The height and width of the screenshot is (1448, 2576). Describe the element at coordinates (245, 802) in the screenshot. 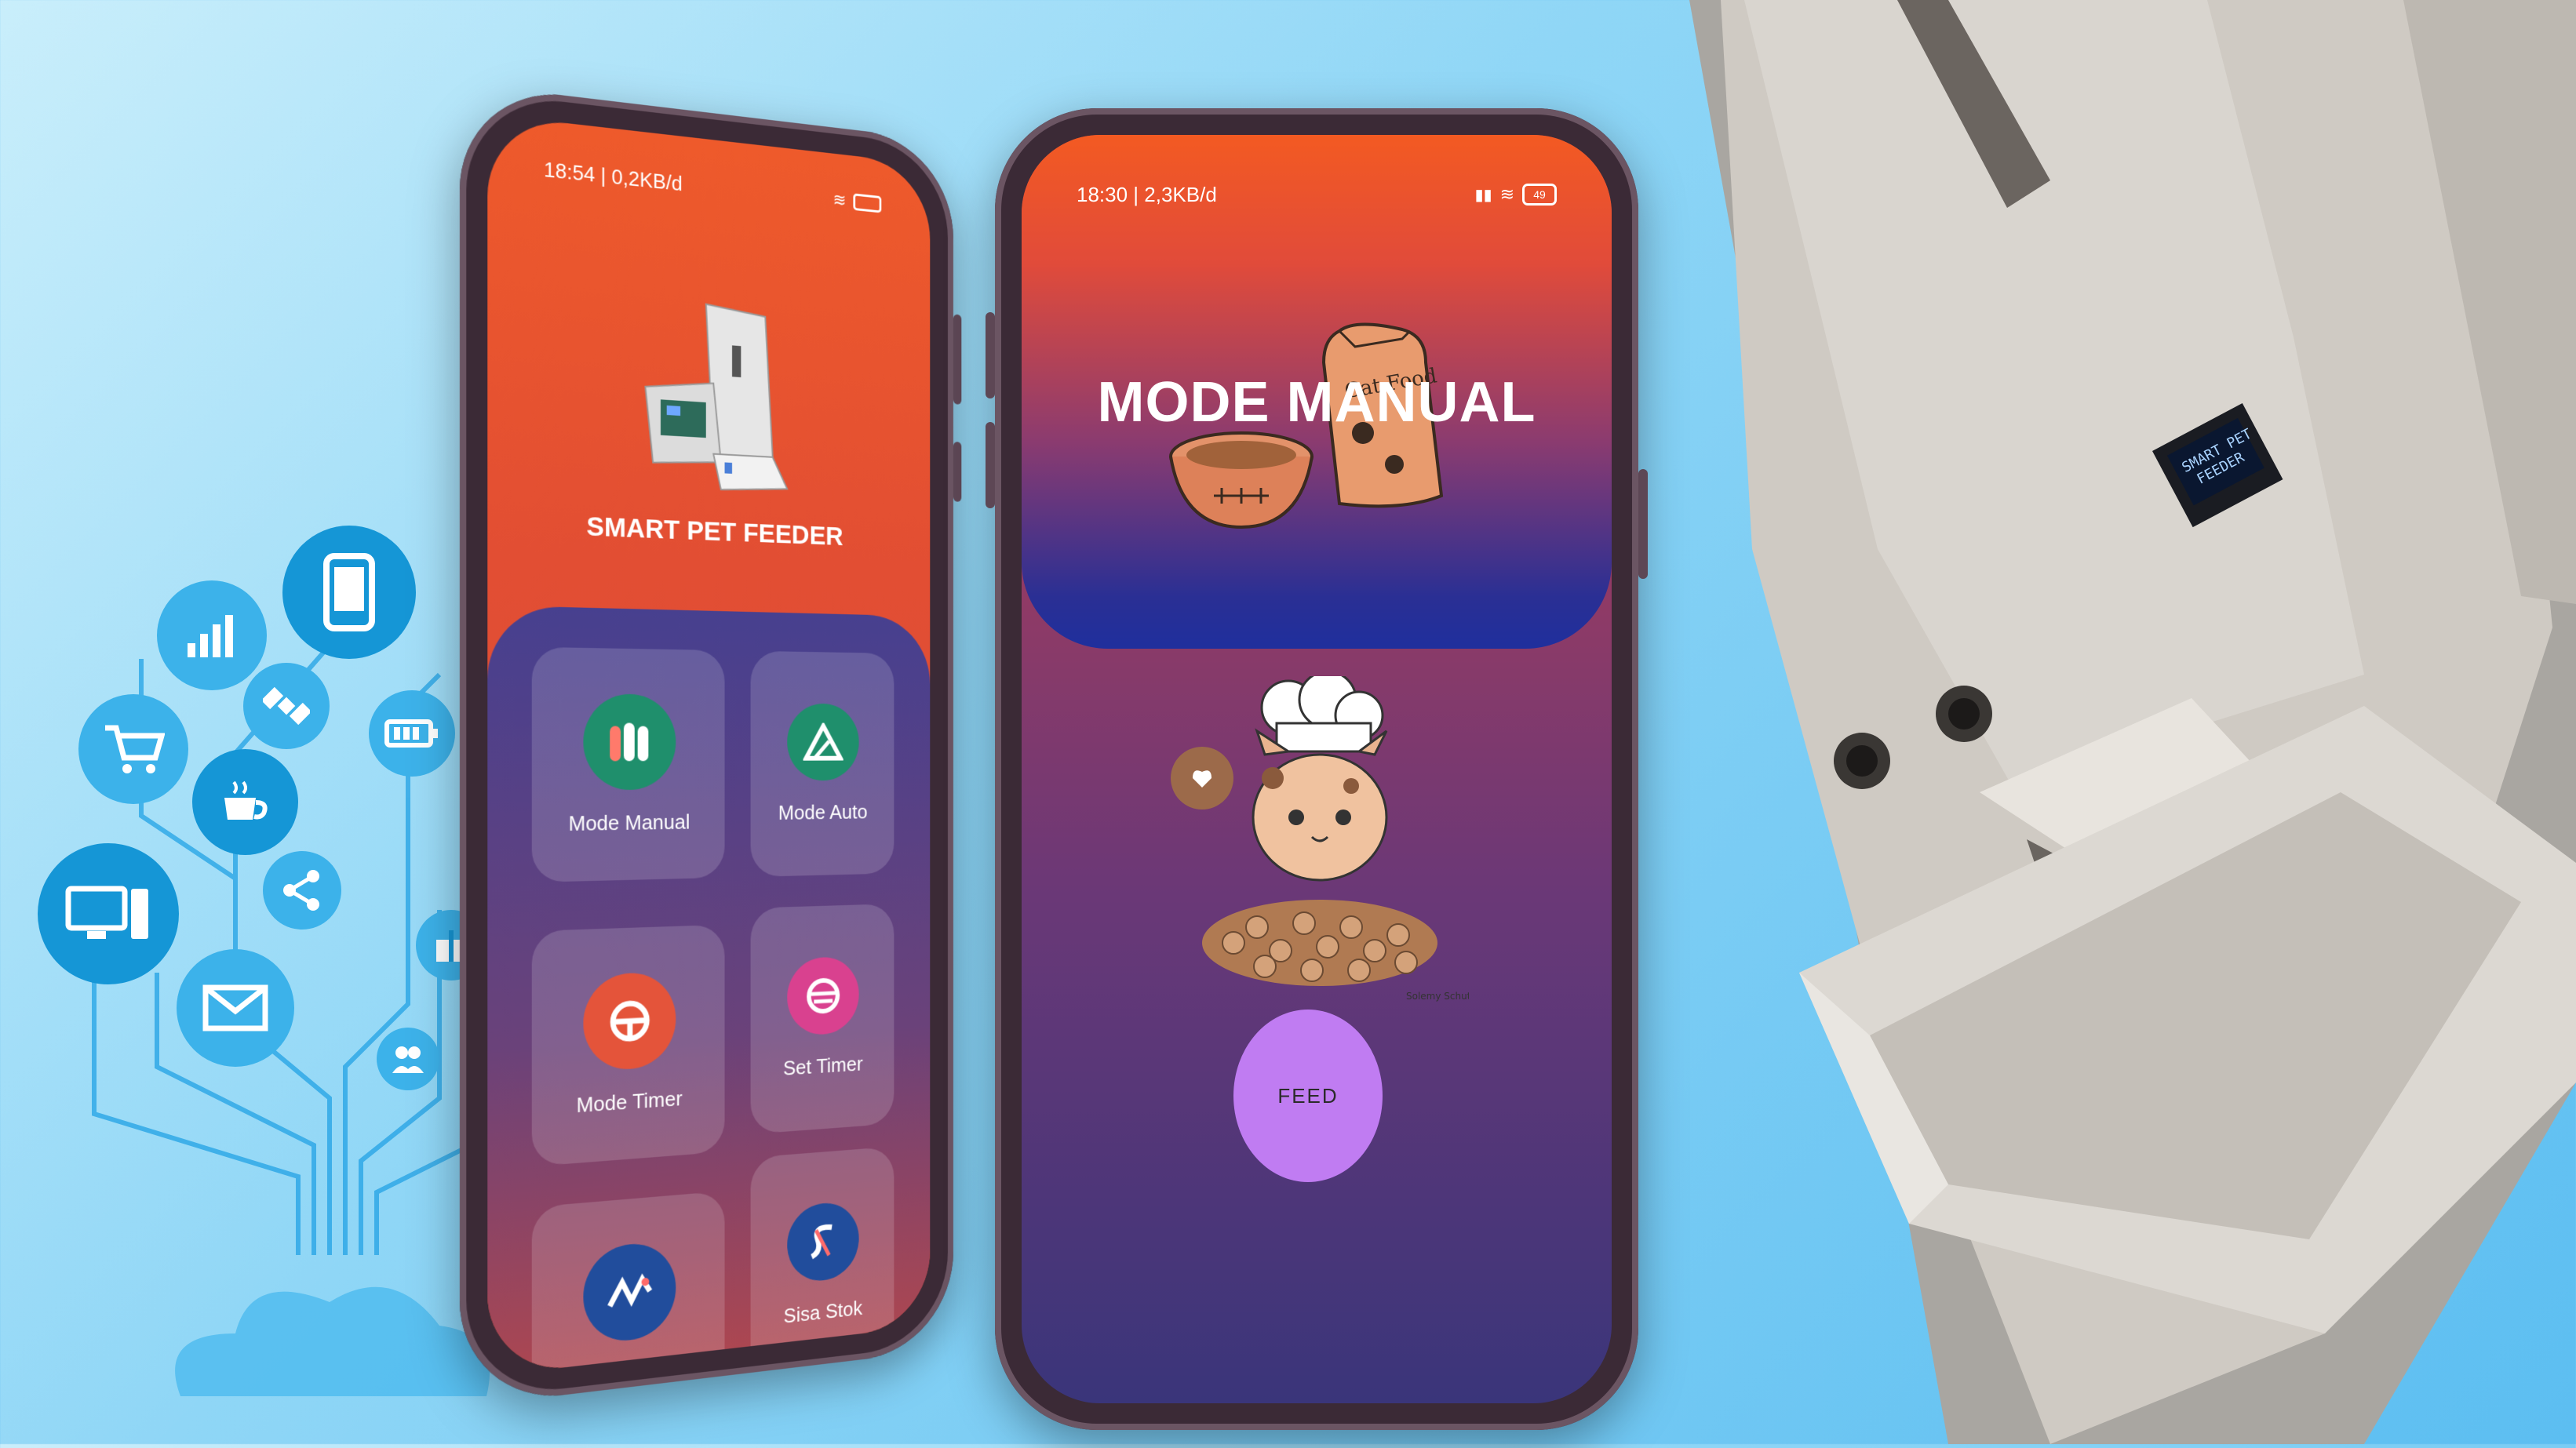

I see `coffee-cup-icon` at that location.